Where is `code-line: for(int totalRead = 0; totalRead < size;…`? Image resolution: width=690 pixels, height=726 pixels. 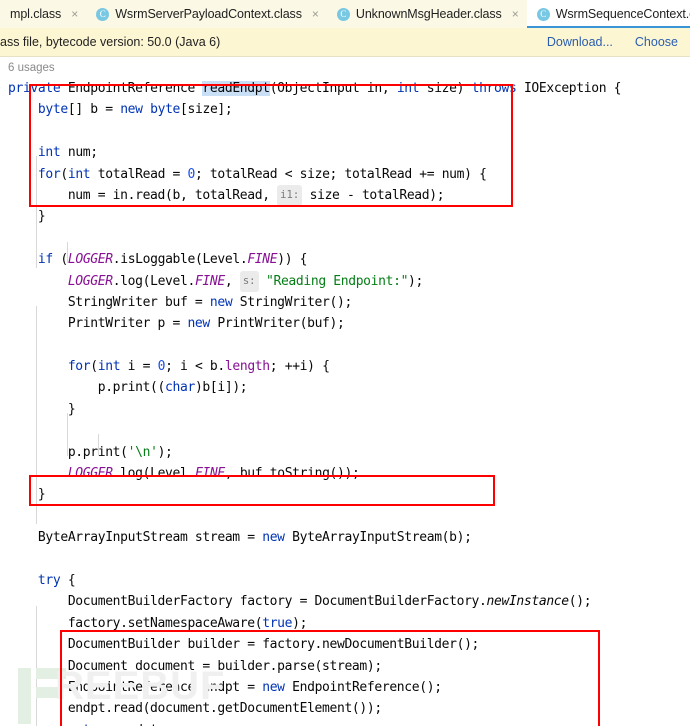 code-line: for(int totalRead = 0; totalRead < size;… is located at coordinates (262, 174).